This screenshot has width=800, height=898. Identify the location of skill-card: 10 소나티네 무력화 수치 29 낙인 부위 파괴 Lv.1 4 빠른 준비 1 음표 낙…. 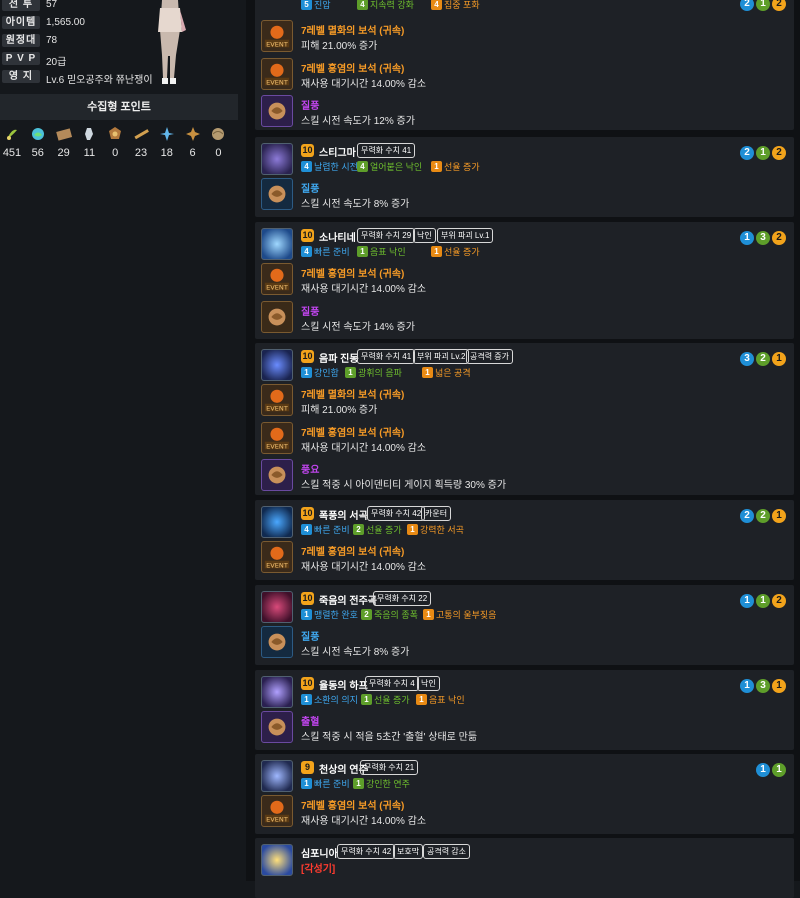
(524, 280).